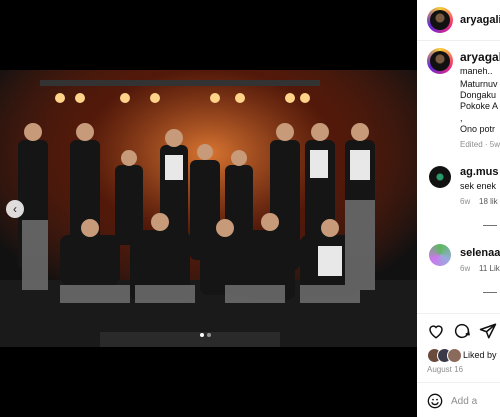 Image resolution: width=500 pixels, height=417 pixels. Describe the element at coordinates (478, 95) in the screenshot. I see `caption-line: Dongaku` at that location.